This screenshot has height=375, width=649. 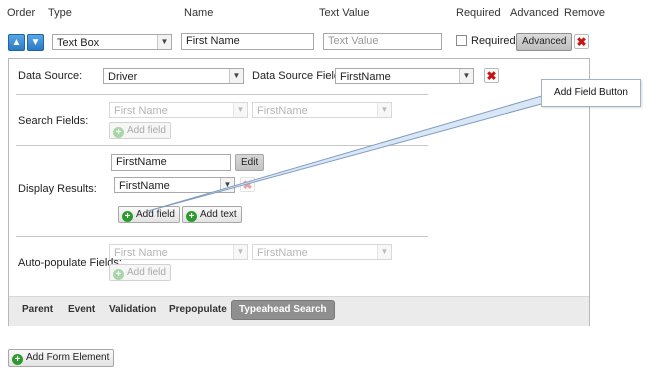 I want to click on add-field-callout: Add Field Button, so click(x=591, y=93).